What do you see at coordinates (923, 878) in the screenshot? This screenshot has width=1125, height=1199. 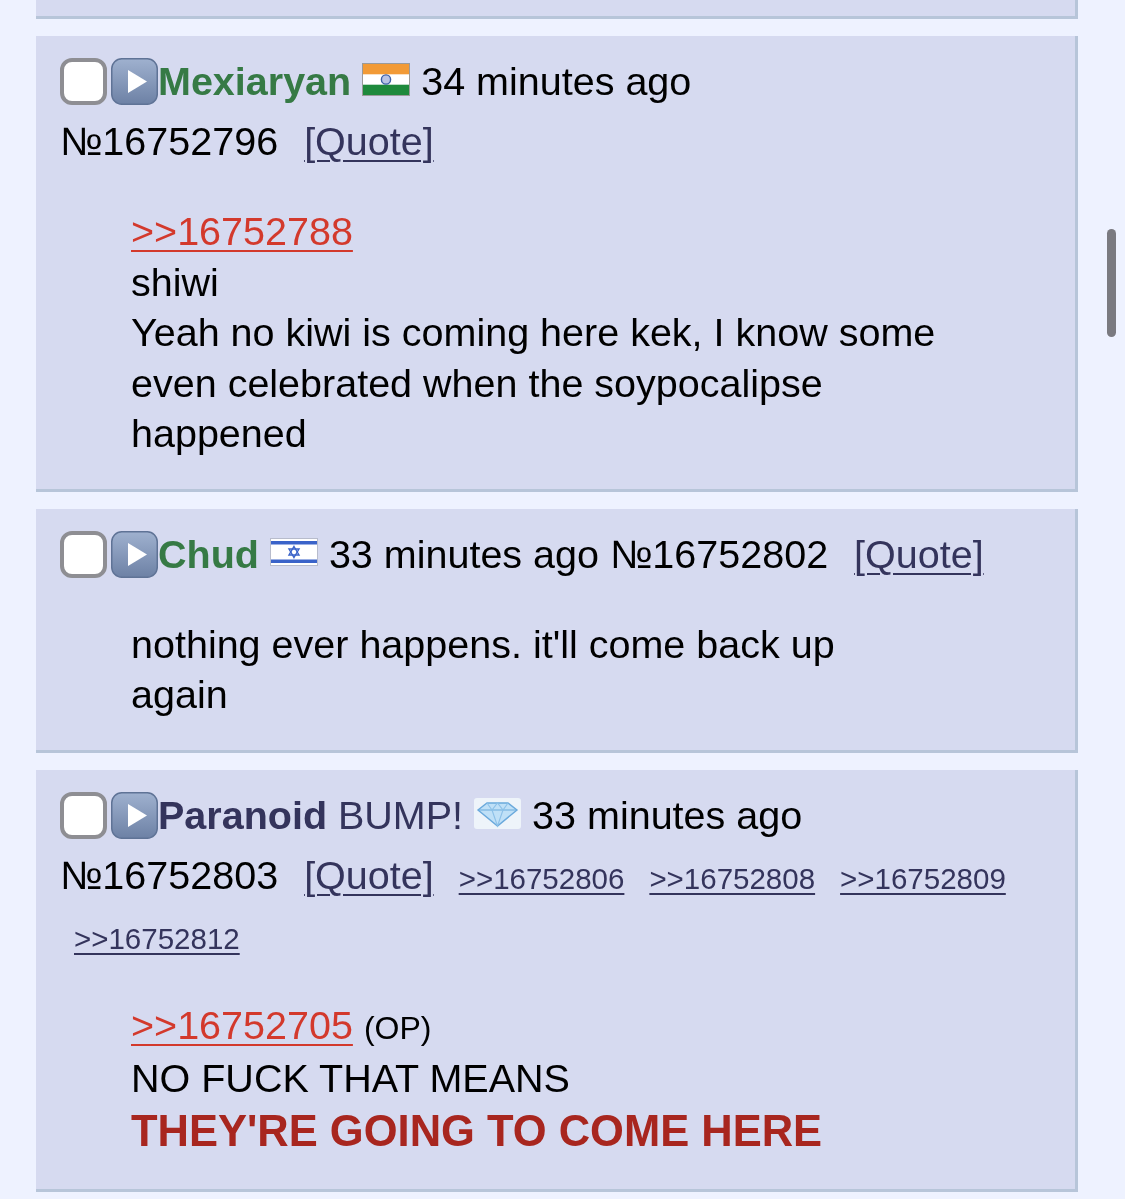 I see `backlink: >>16752809` at bounding box center [923, 878].